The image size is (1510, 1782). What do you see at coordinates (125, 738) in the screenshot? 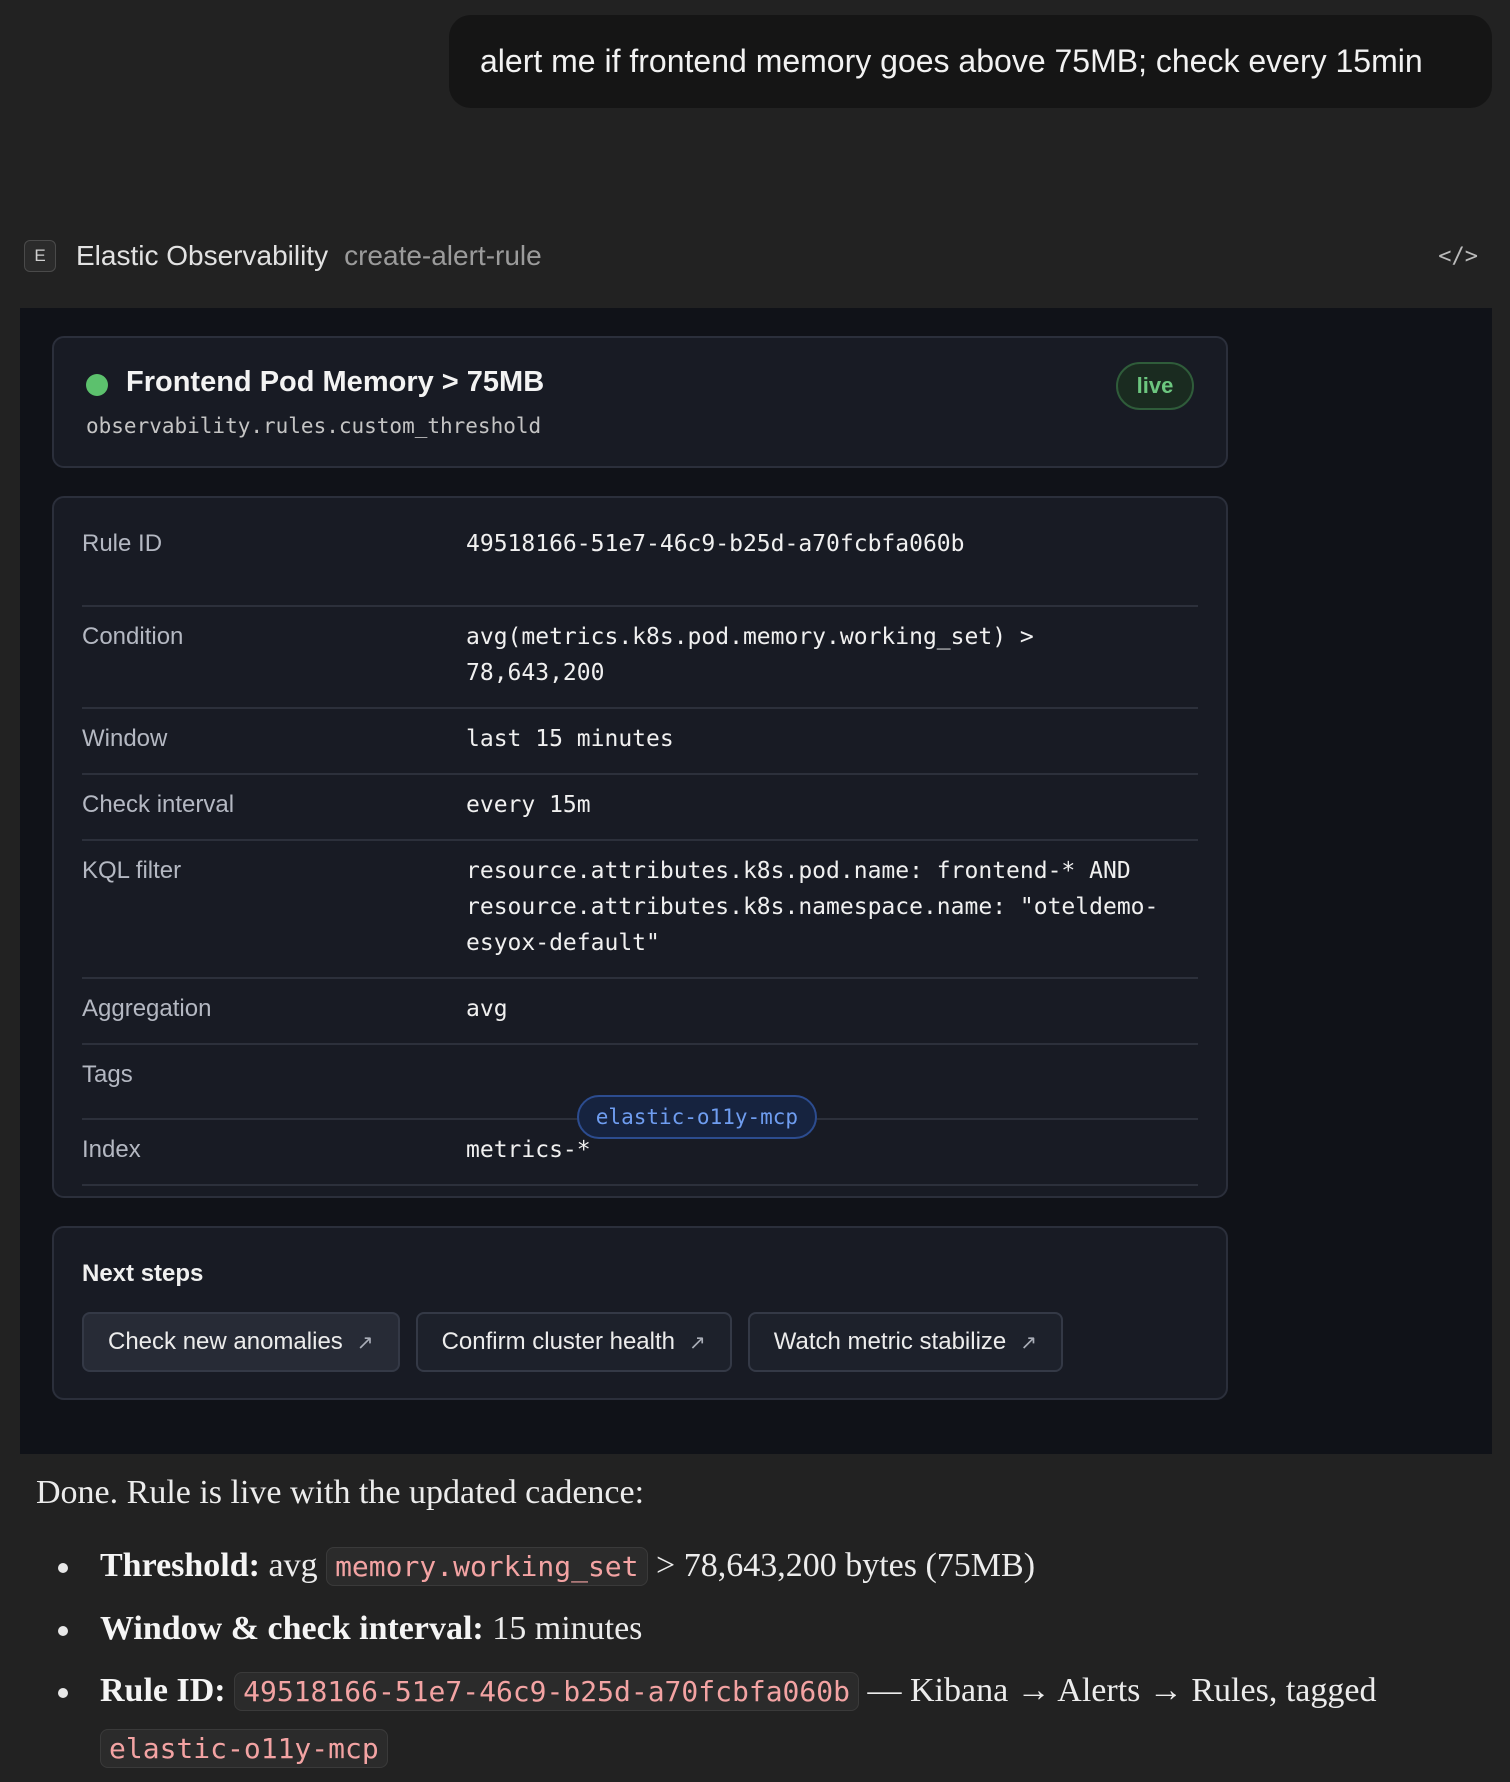
I see `detail-label: Window` at bounding box center [125, 738].